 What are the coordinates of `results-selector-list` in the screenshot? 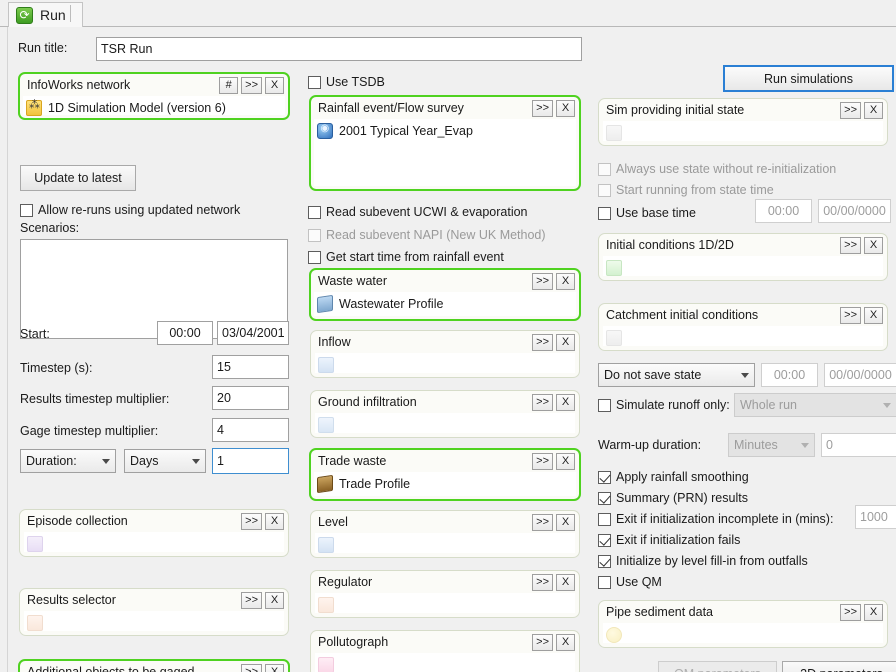 It's located at (154, 621).